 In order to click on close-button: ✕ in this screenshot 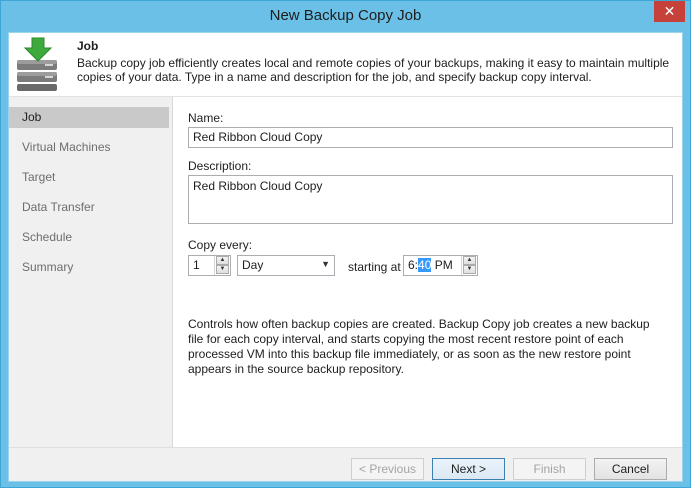, I will do `click(669, 11)`.